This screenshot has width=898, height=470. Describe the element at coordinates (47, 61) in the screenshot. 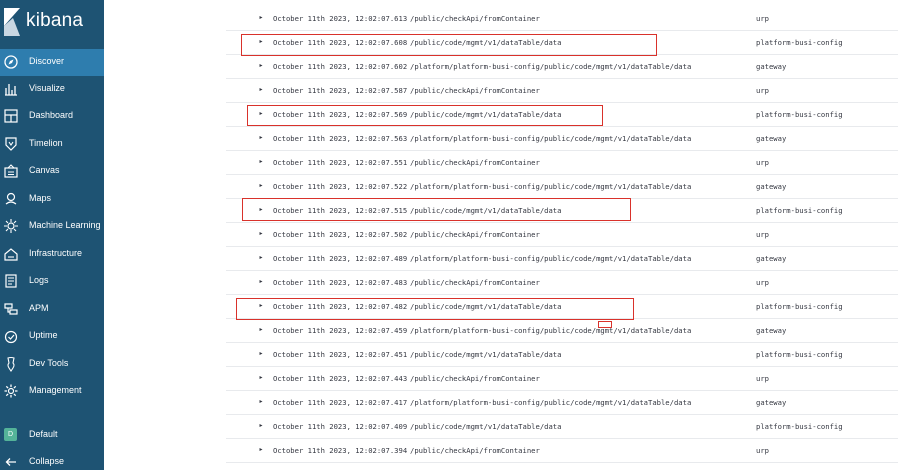

I see `sidebar-item-label: Discover` at that location.